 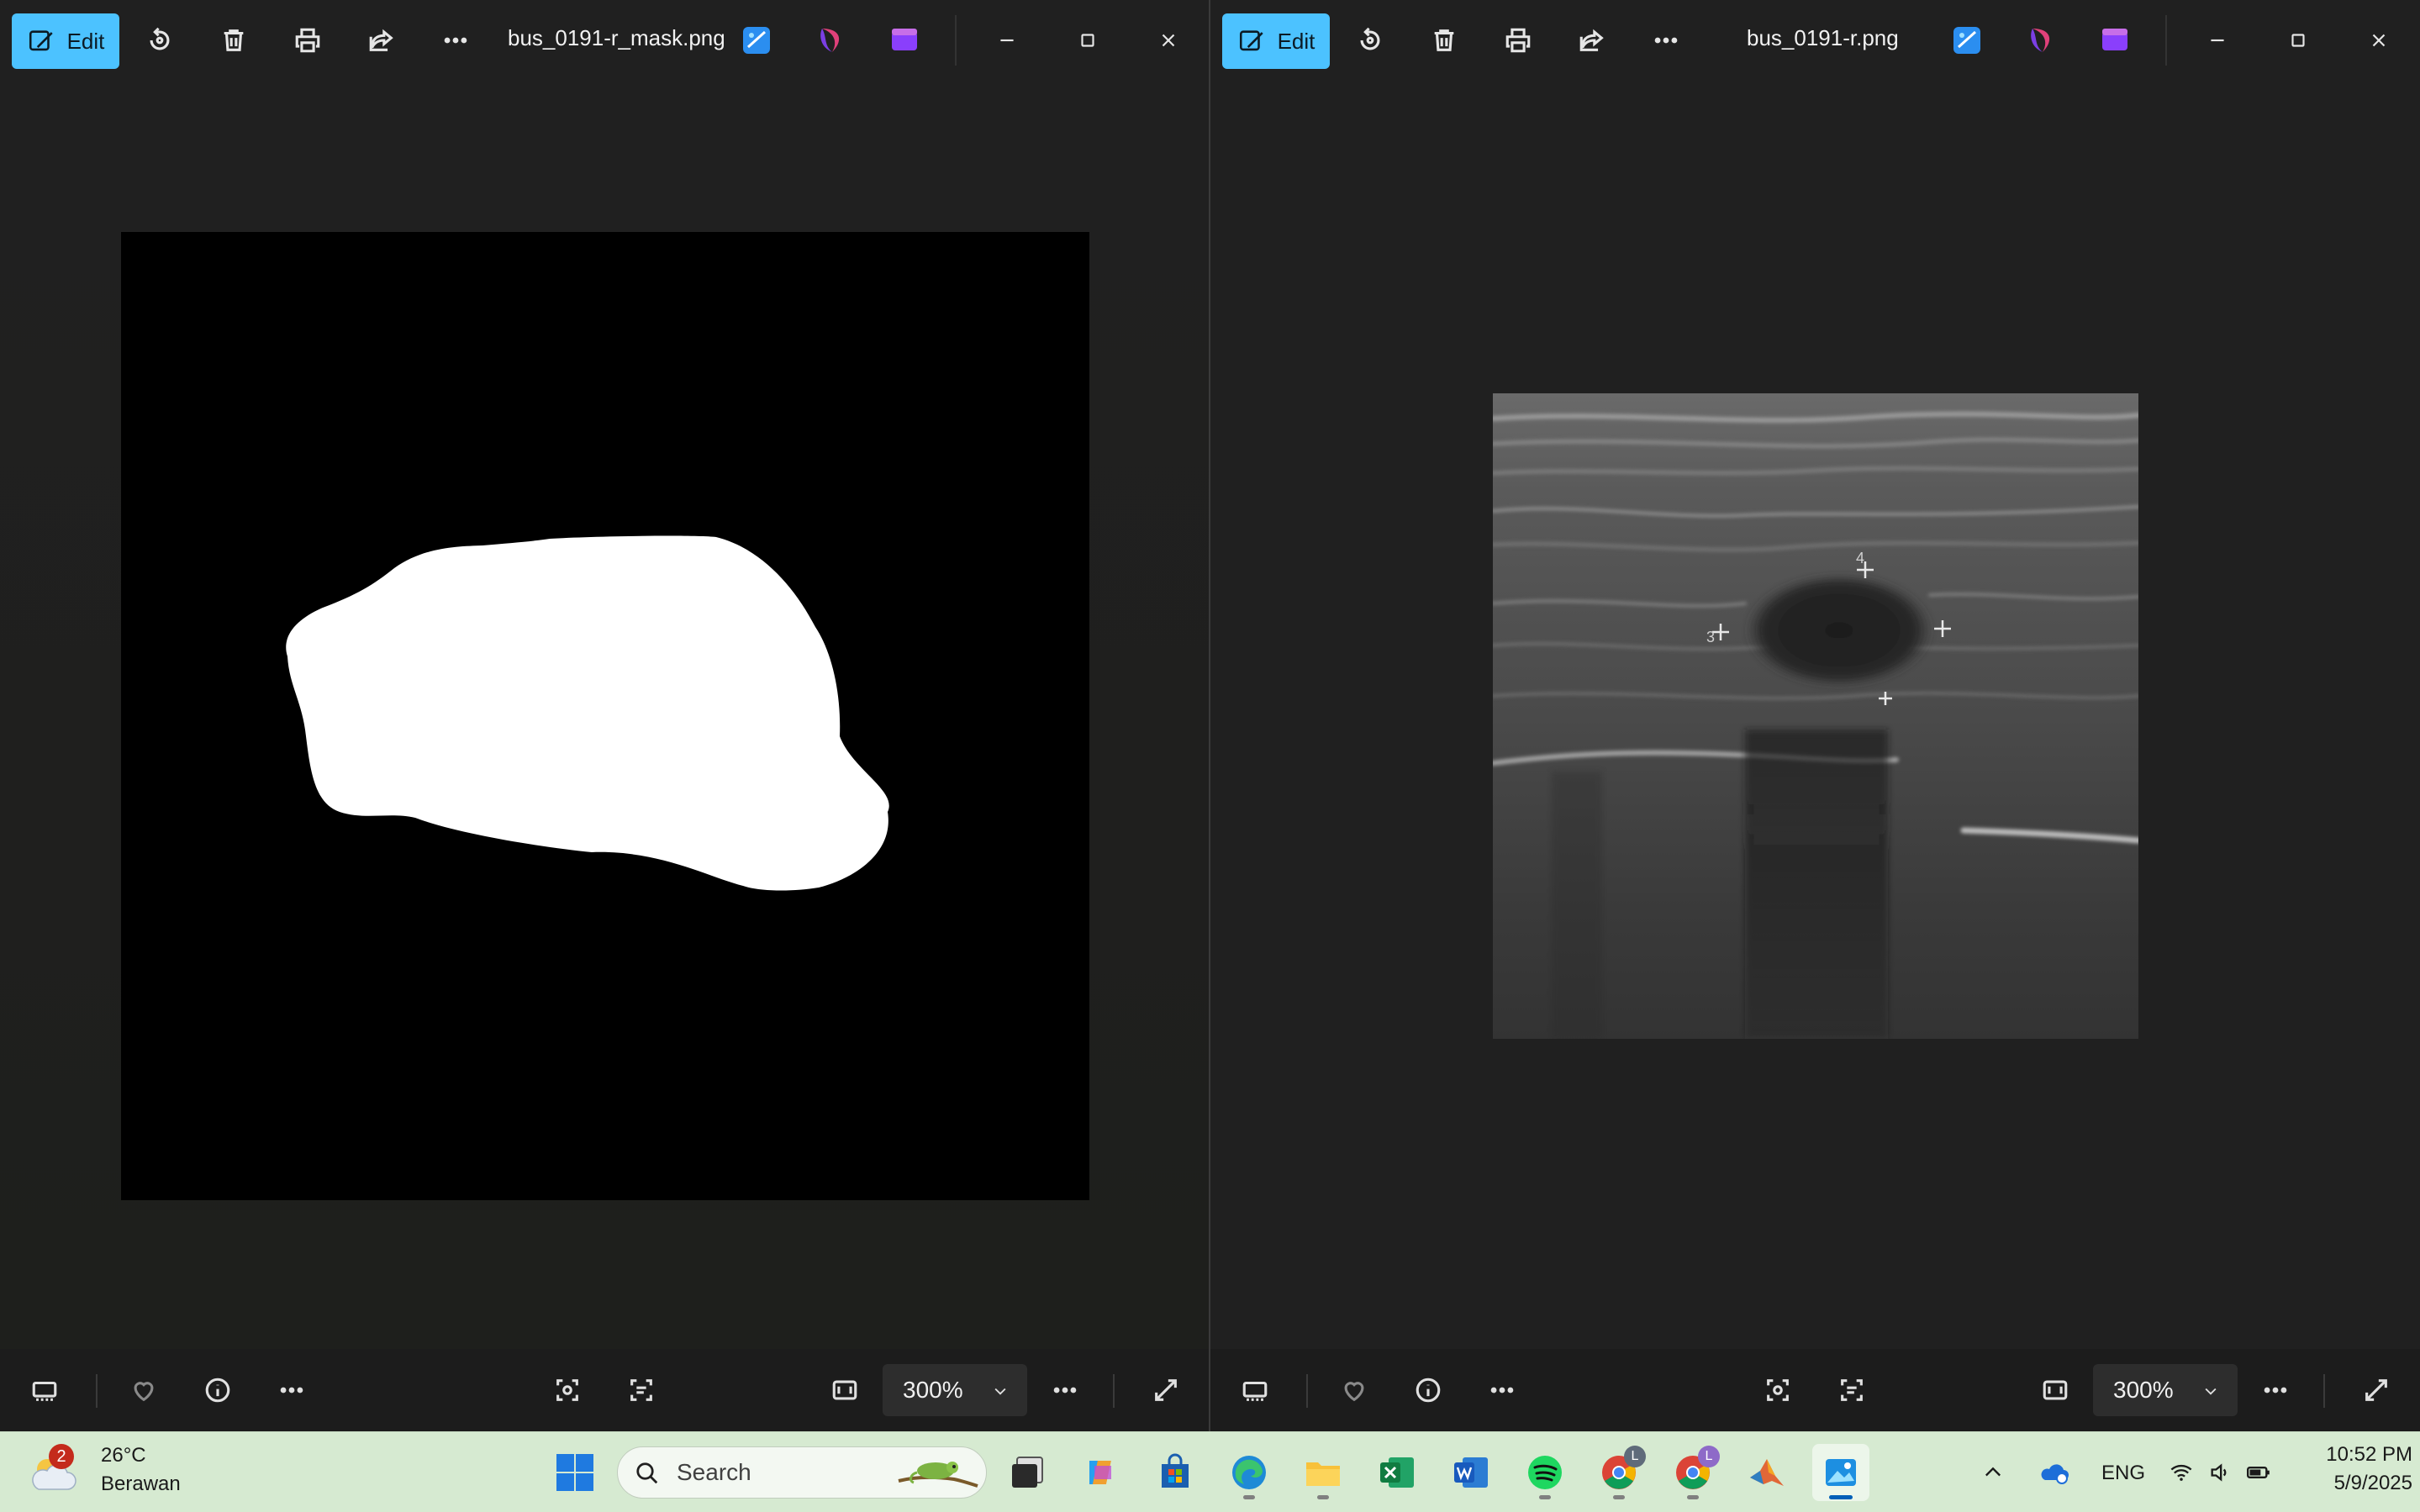 I want to click on start-button, so click(x=575, y=1473).